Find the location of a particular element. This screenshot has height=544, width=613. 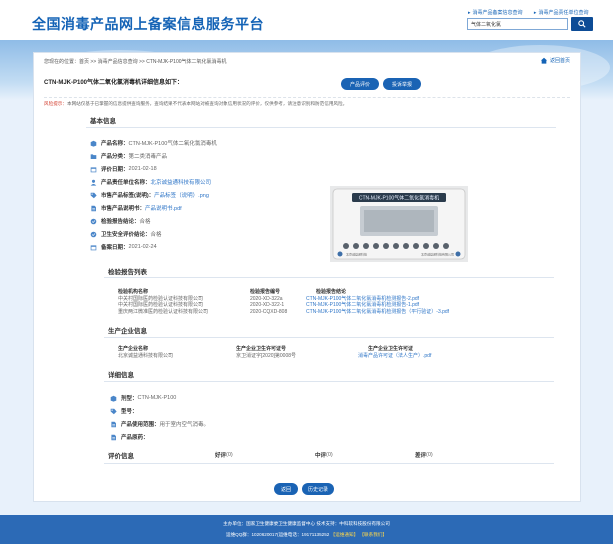

field-value: 2021-02-18 is located at coordinates (142, 169).